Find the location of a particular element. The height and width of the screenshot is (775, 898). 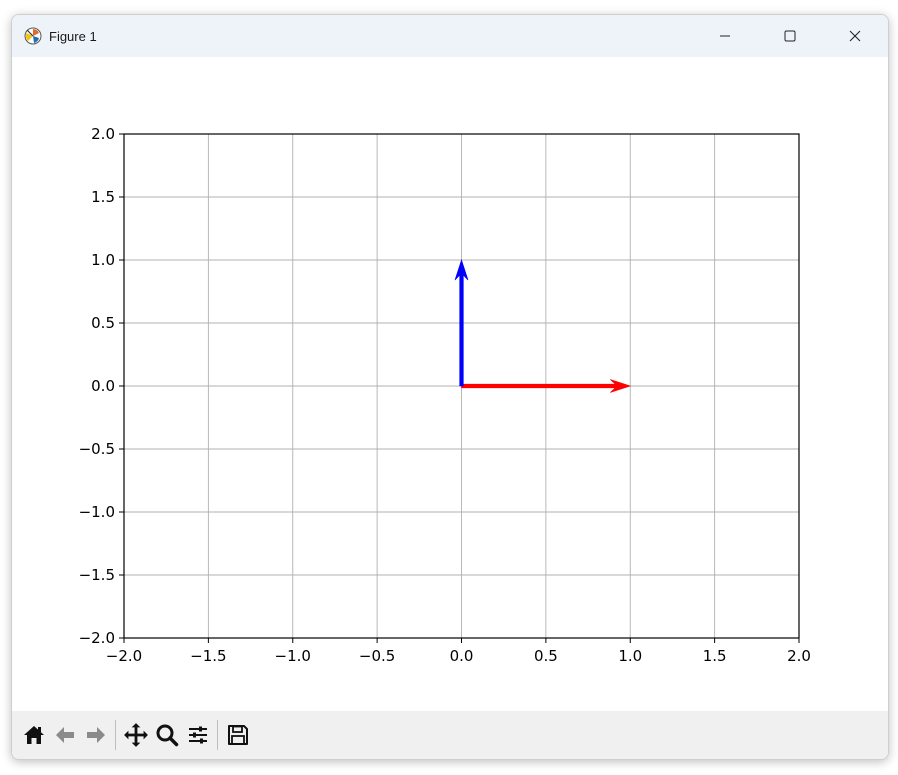

vector-arrows is located at coordinates (543, 326).